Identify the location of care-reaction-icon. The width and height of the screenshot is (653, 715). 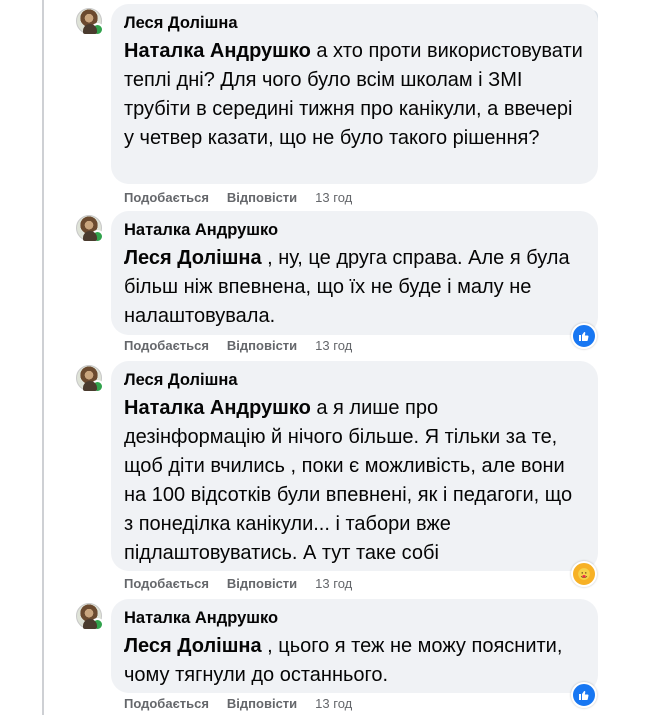
(584, 574).